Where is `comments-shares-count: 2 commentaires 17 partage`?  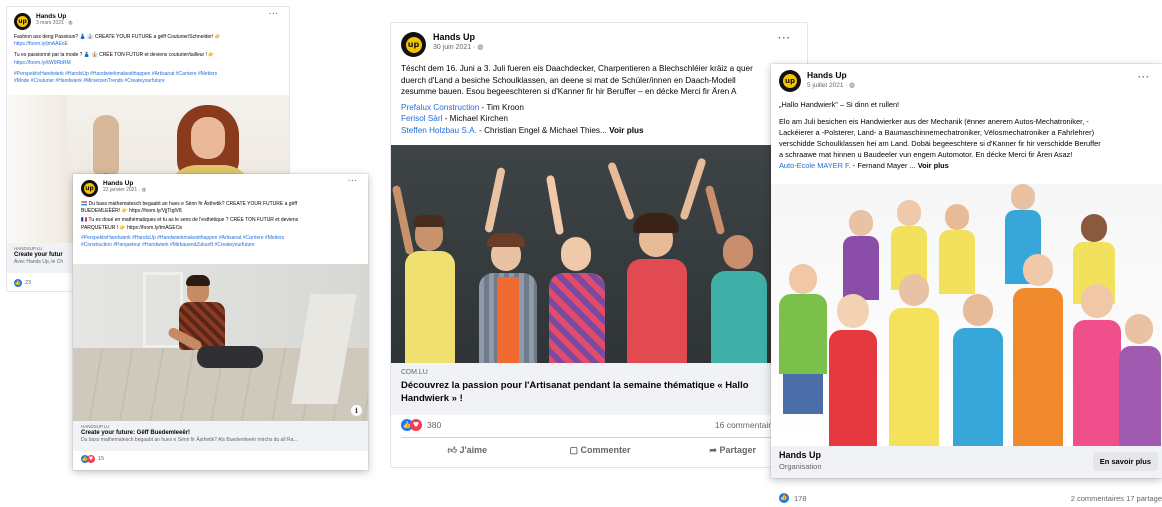 comments-shares-count: 2 commentaires 17 partage is located at coordinates (1116, 498).